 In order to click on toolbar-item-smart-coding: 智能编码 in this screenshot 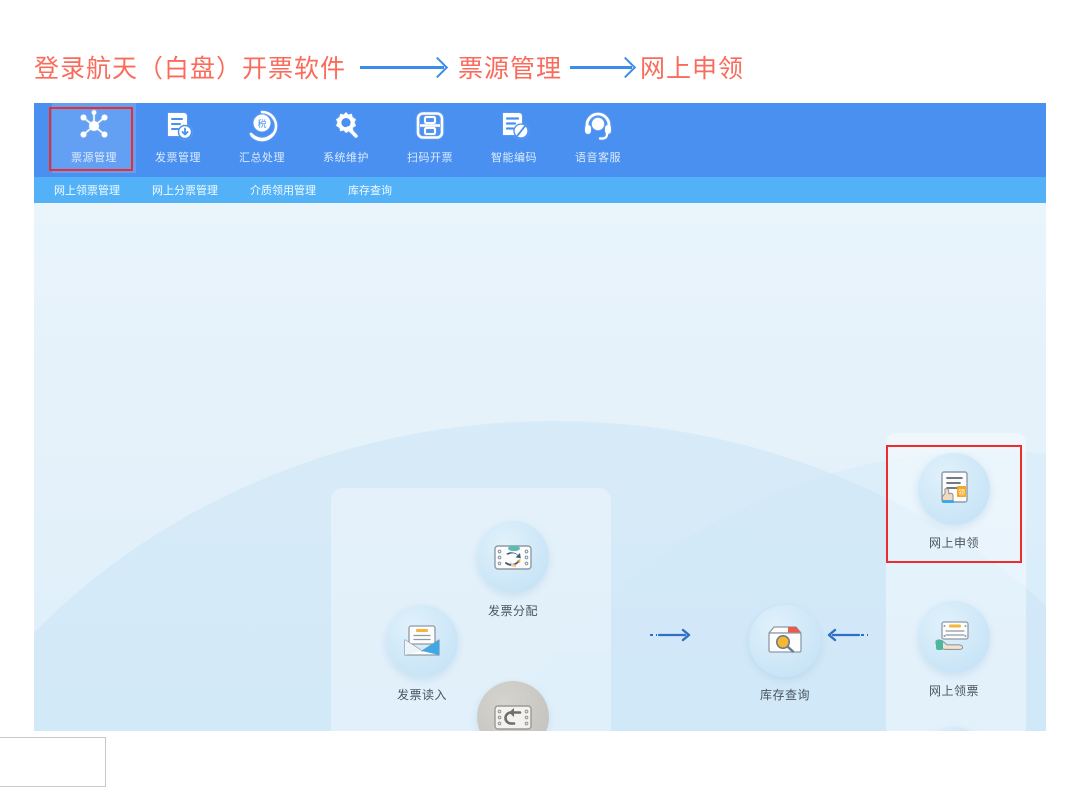, I will do `click(514, 138)`.